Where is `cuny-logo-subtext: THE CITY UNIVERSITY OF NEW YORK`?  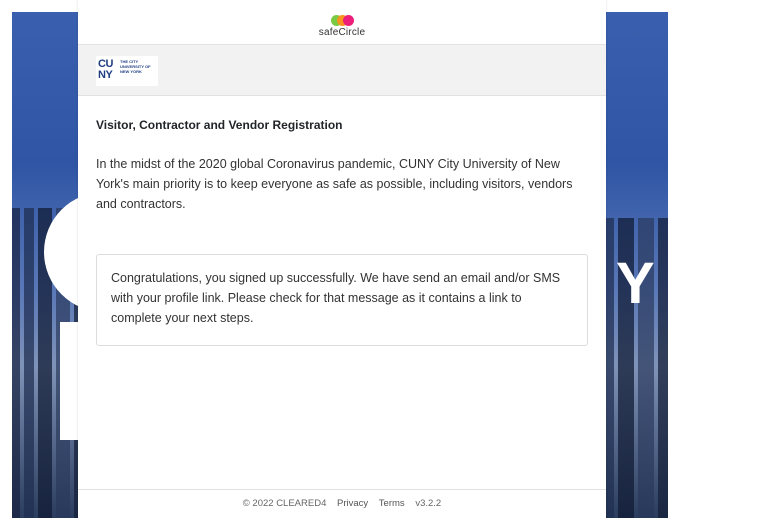
cuny-logo-subtext: THE CITY UNIVERSITY OF NEW YORK is located at coordinates (135, 66).